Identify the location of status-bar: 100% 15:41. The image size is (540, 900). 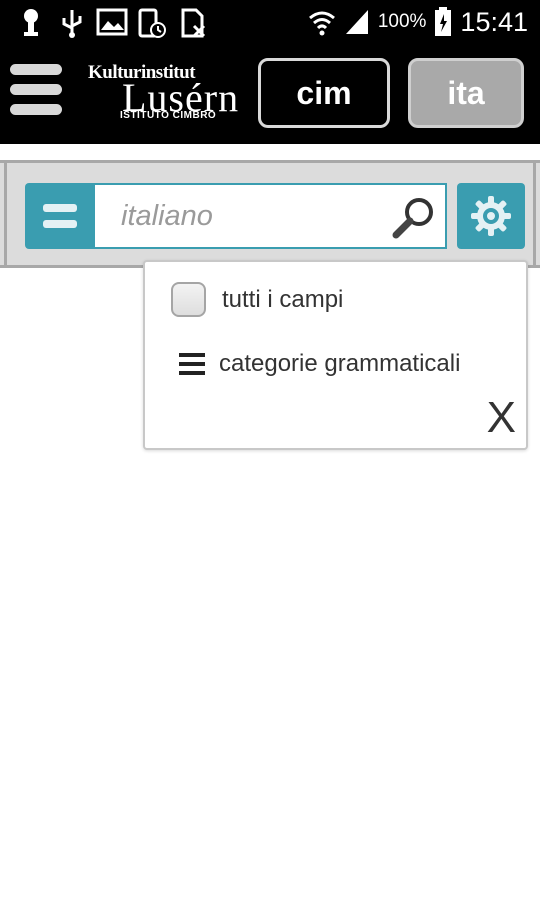
(270, 22).